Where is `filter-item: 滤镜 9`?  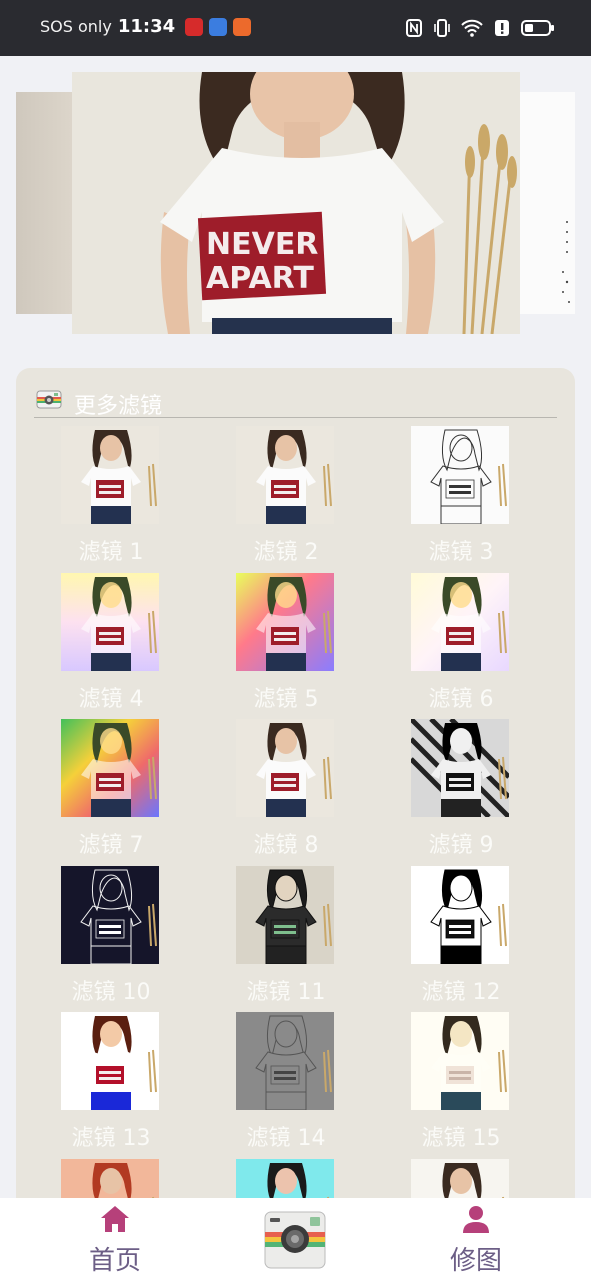 filter-item: 滤镜 9 is located at coordinates (443, 792).